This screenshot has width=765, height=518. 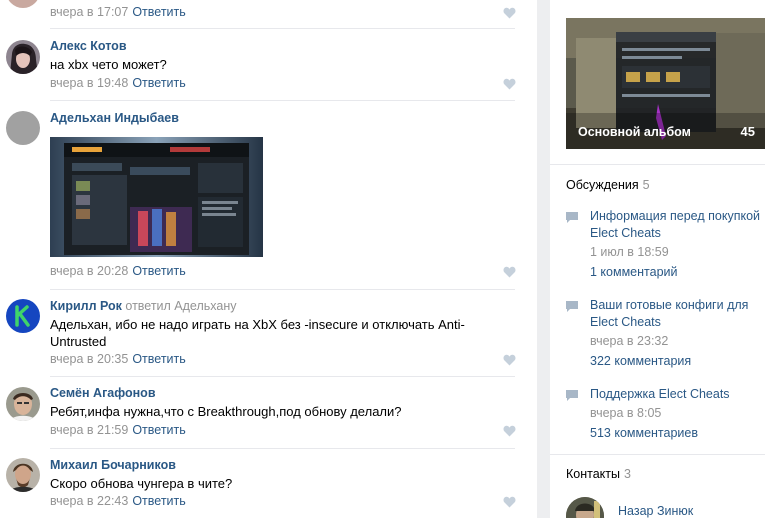 What do you see at coordinates (640, 361) in the screenshot?
I see `topic-comments: 322 комментария` at bounding box center [640, 361].